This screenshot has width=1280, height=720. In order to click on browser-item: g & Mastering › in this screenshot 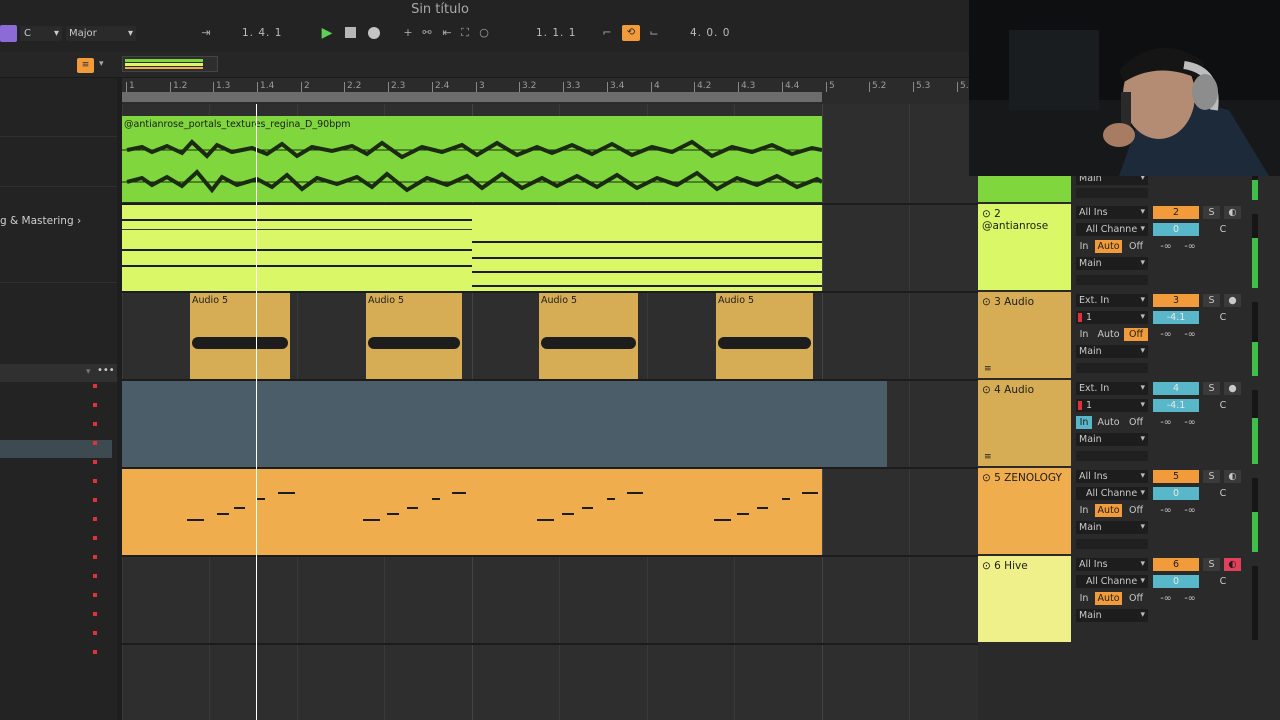, I will do `click(55, 221)`.